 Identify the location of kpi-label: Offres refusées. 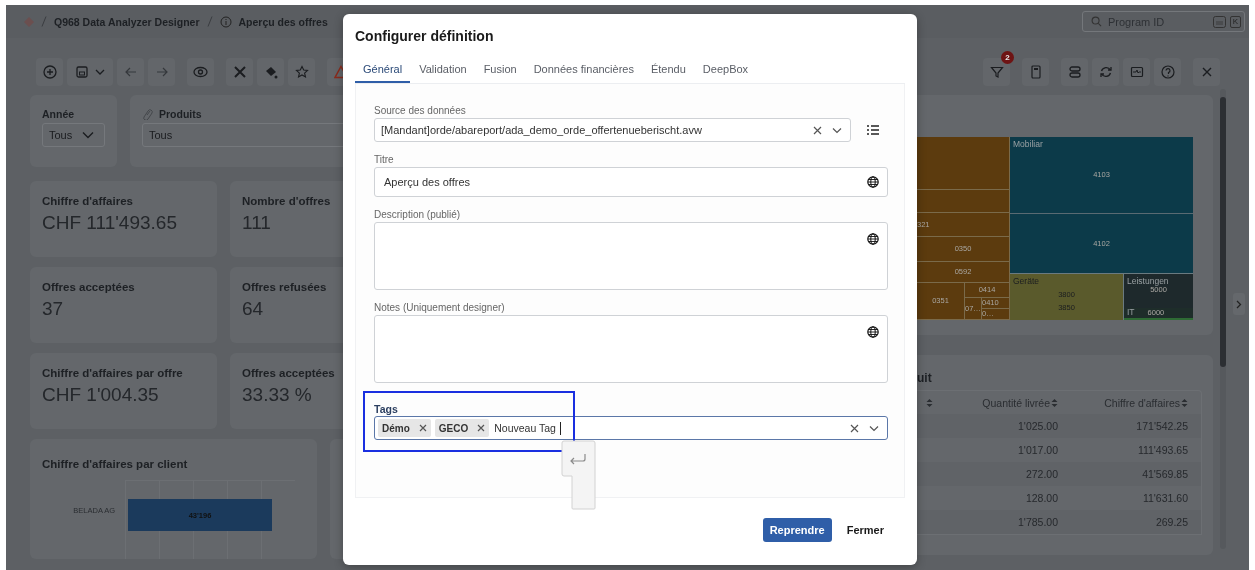
(285, 287).